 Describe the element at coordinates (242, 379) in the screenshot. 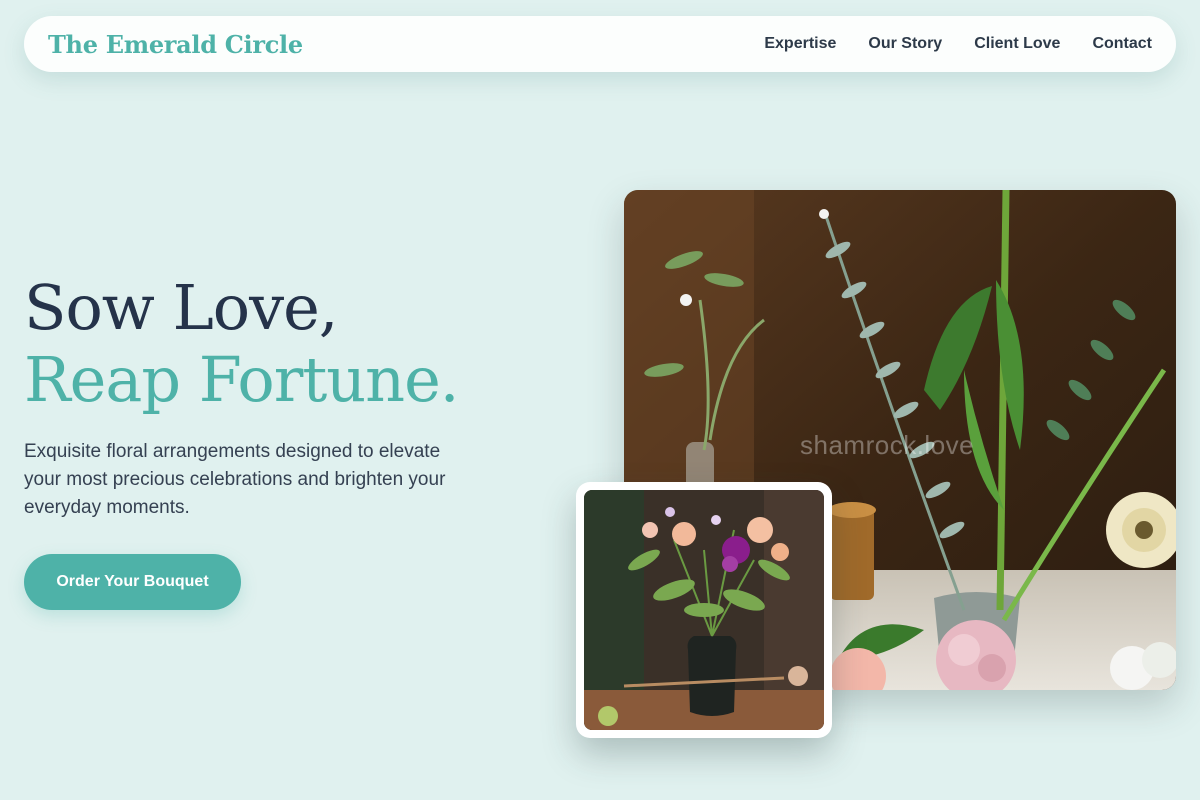

I see `hero-title-line2: Reap Fortune.` at that location.